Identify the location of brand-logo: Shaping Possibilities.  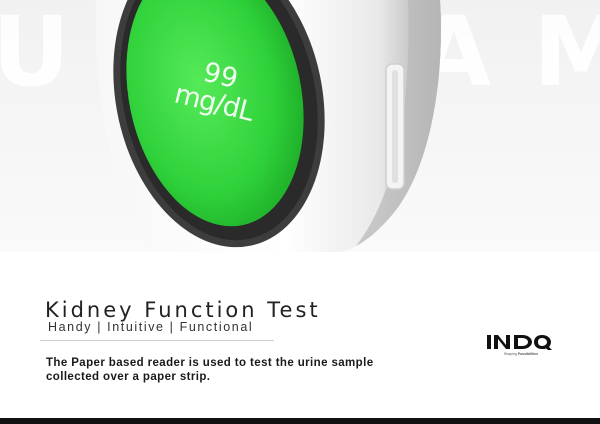
(526, 348).